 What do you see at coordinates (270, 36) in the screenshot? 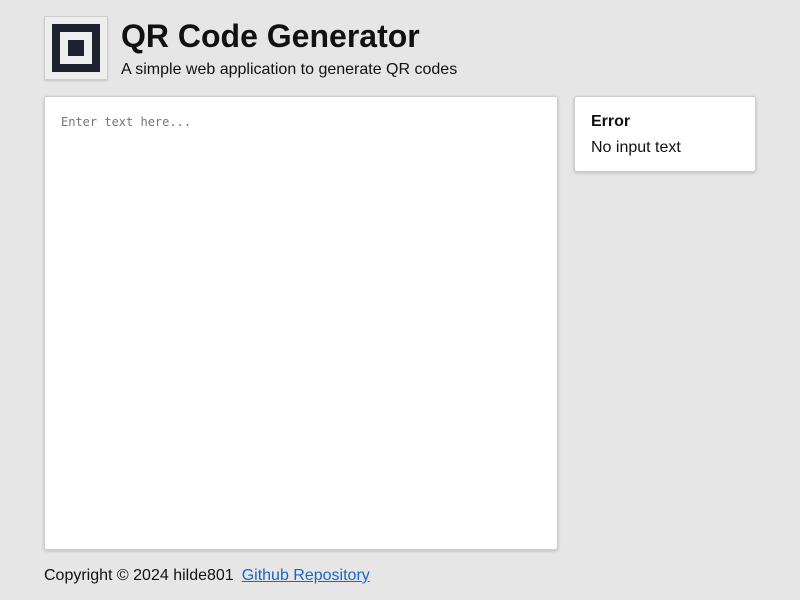
I see `page-title: QR Code Generator` at bounding box center [270, 36].